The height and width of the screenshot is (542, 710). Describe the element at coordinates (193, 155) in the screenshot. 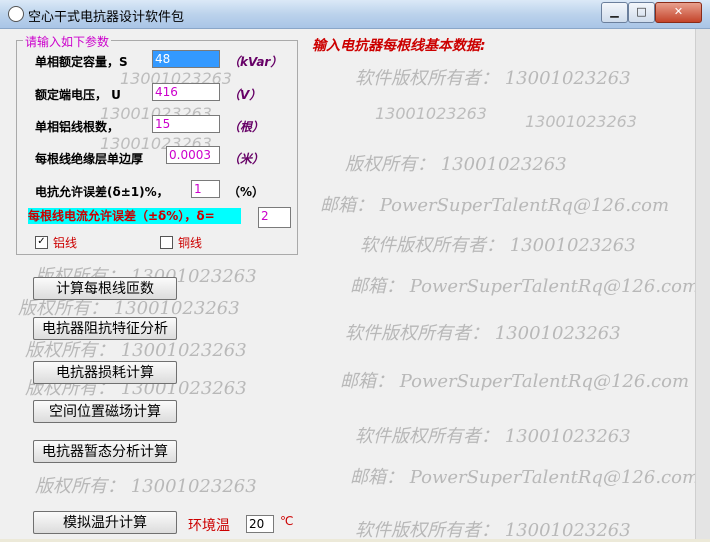

I see `insulation-input: 0.0003` at that location.